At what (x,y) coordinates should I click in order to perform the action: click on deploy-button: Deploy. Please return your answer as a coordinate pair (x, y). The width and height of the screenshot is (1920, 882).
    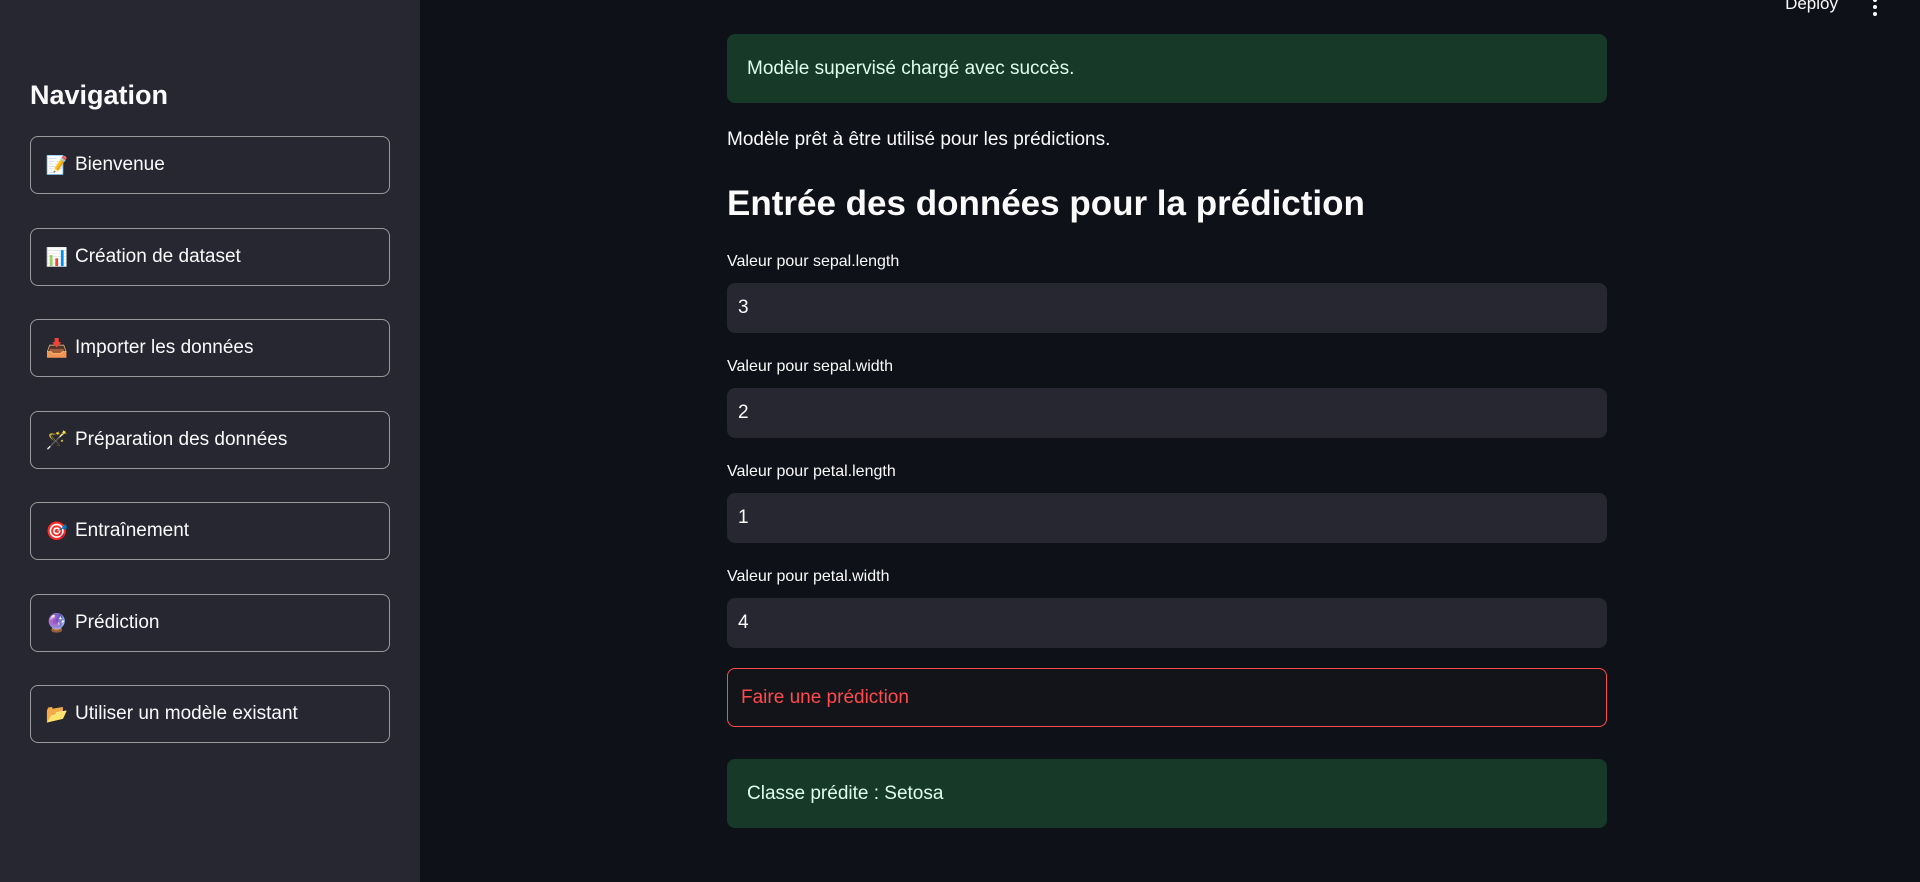
    Looking at the image, I should click on (1811, 7).